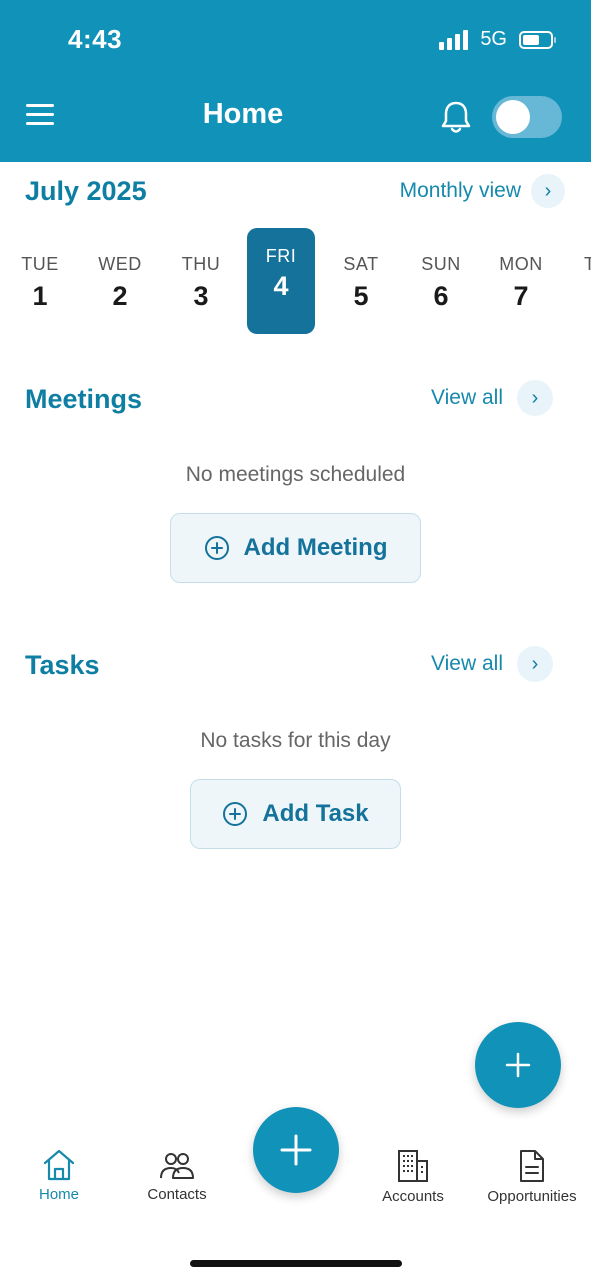 The image size is (591, 1280). Describe the element at coordinates (295, 81) in the screenshot. I see `app-header: 4:43 5G Home` at that location.